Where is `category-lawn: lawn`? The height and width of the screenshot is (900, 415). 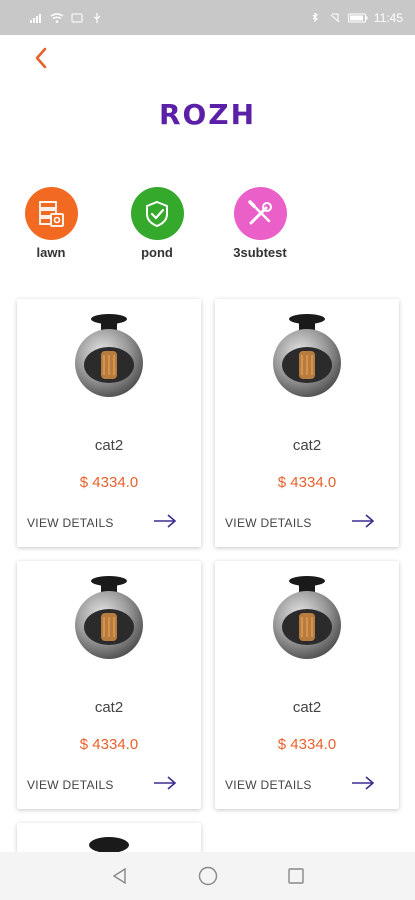
category-lawn: lawn is located at coordinates (51, 223).